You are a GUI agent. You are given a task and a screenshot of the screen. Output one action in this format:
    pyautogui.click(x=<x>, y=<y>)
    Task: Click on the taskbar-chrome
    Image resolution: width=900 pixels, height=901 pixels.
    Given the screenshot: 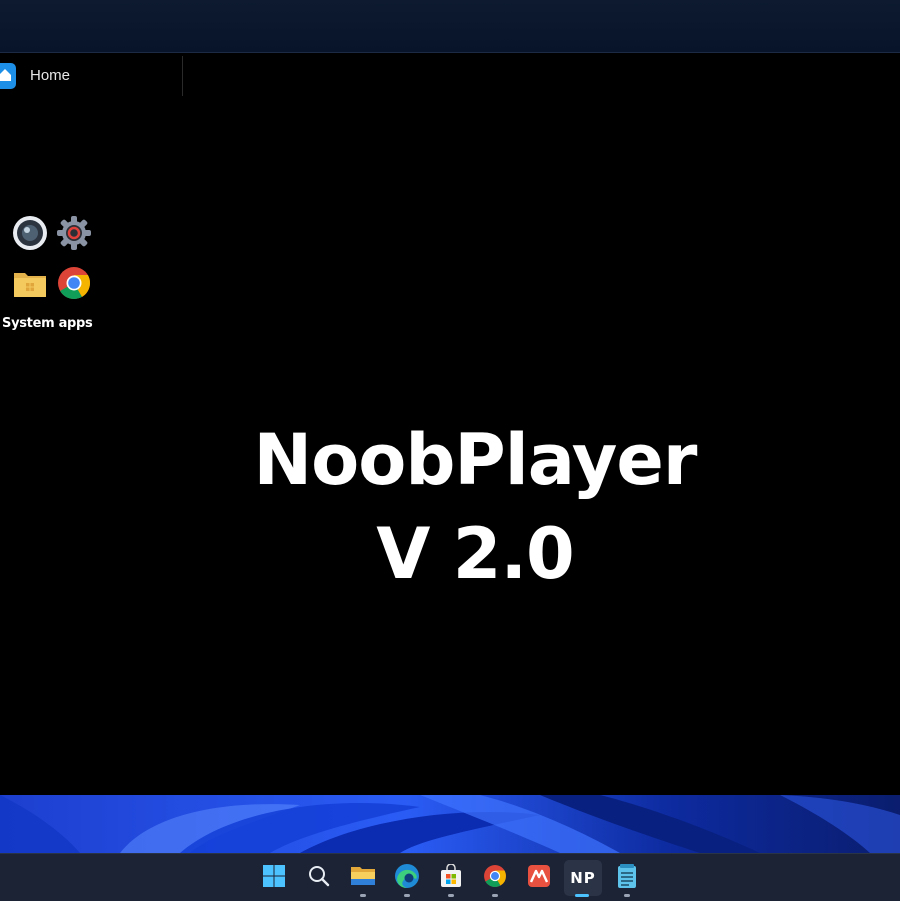 What is the action you would take?
    pyautogui.click(x=495, y=878)
    